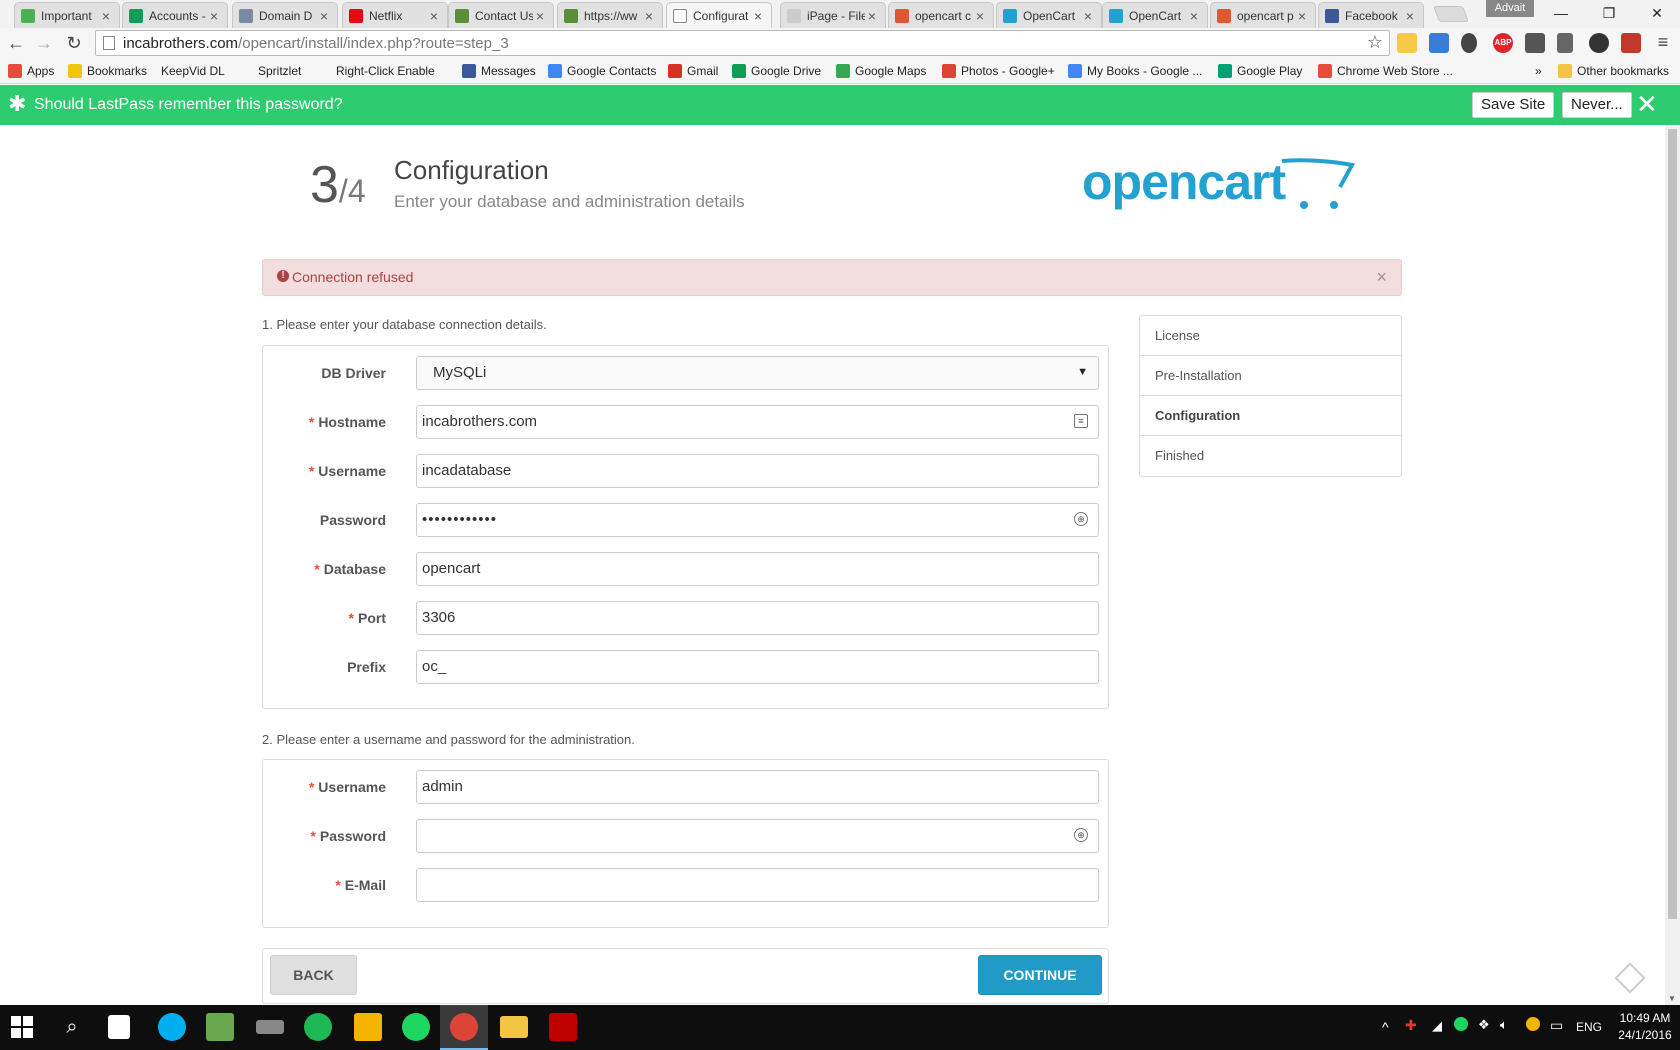  Describe the element at coordinates (881, 71) in the screenshot. I see `bookmark-item: Google Maps` at that location.